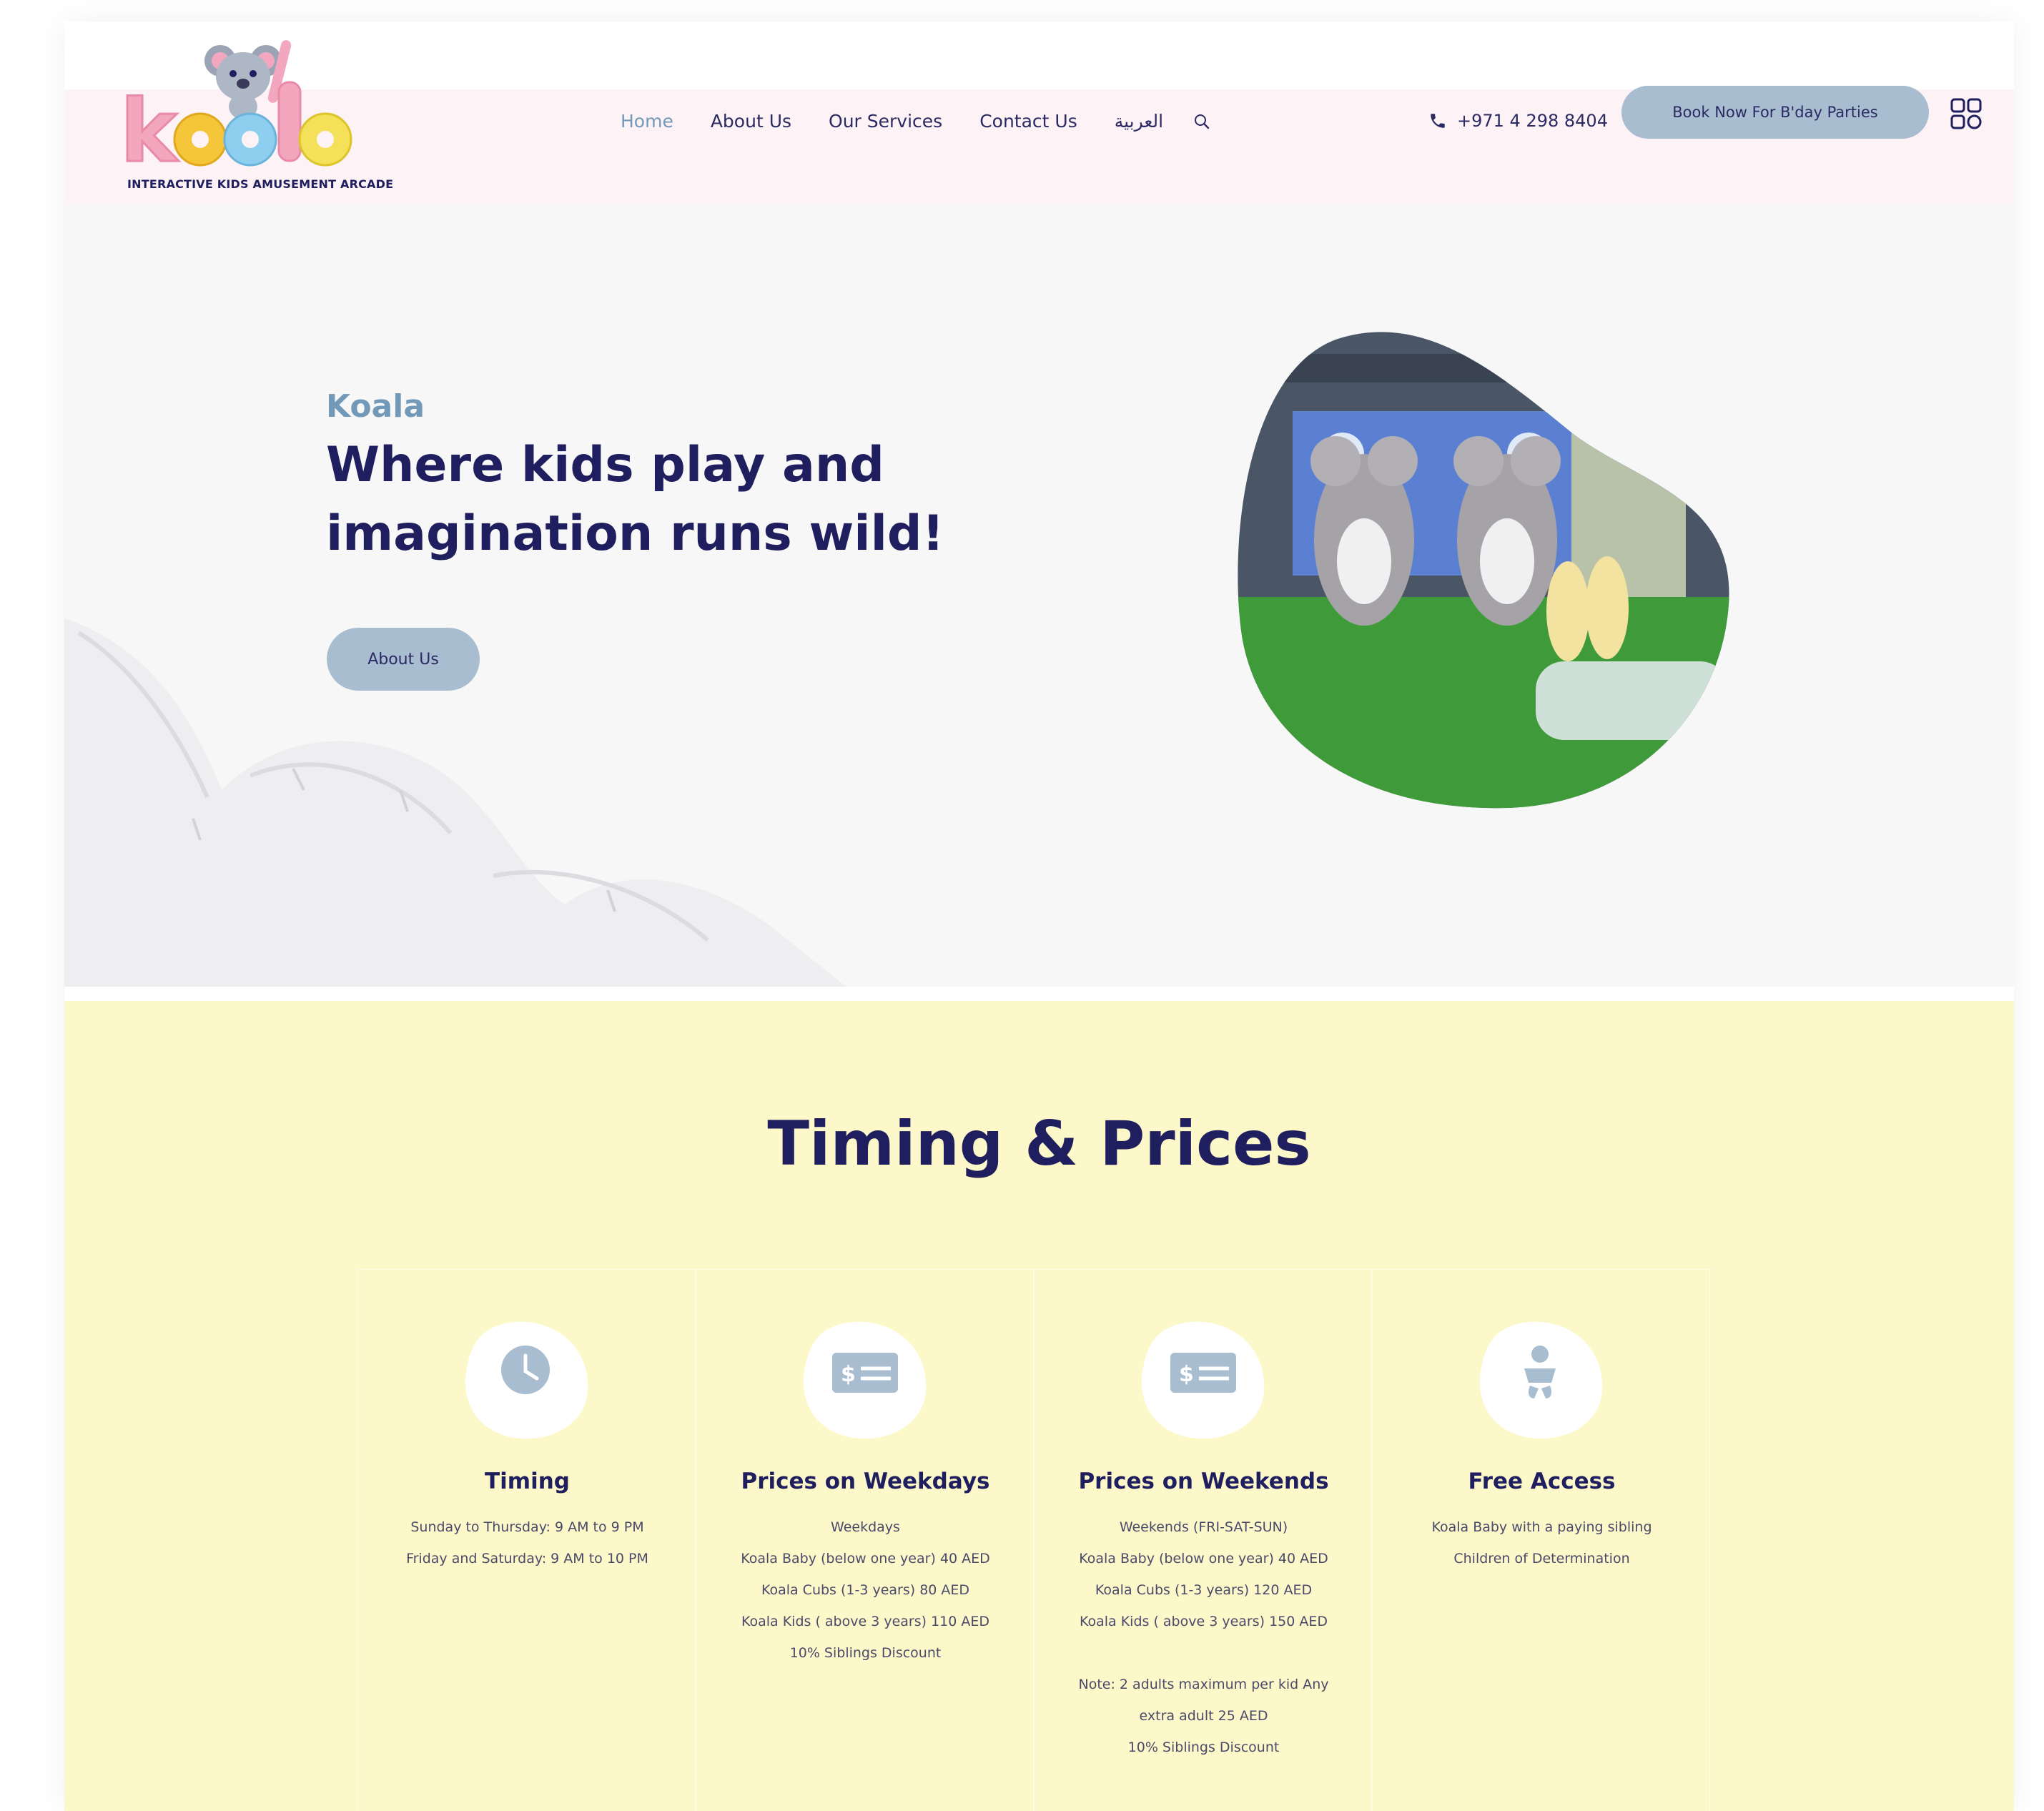 The width and height of the screenshot is (2044, 1811). I want to click on nav-item-home: Home, so click(647, 122).